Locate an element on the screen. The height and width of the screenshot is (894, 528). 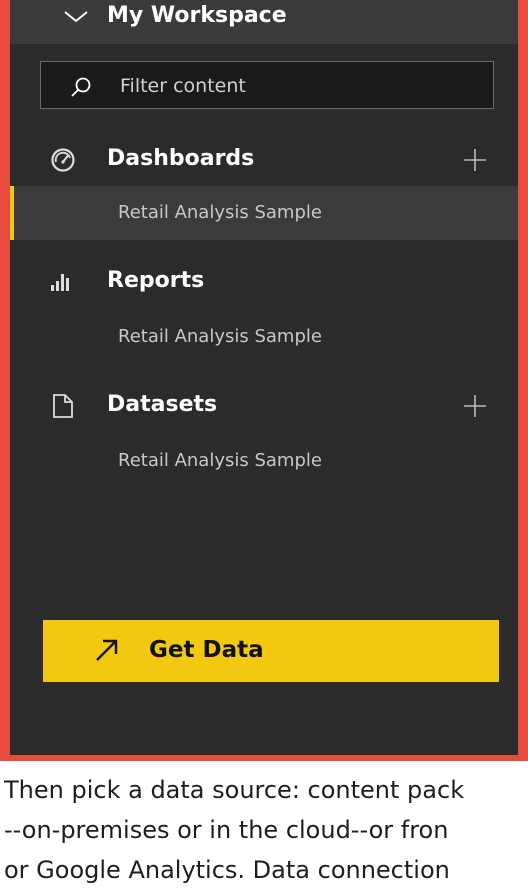
section-reports: Reports is located at coordinates (264, 282).